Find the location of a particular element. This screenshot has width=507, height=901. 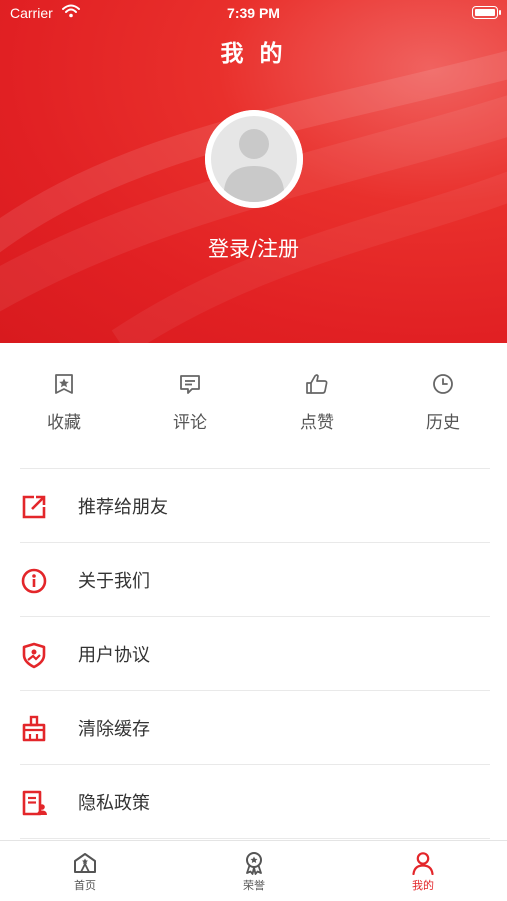

tab-home: 首页 is located at coordinates (85, 871).